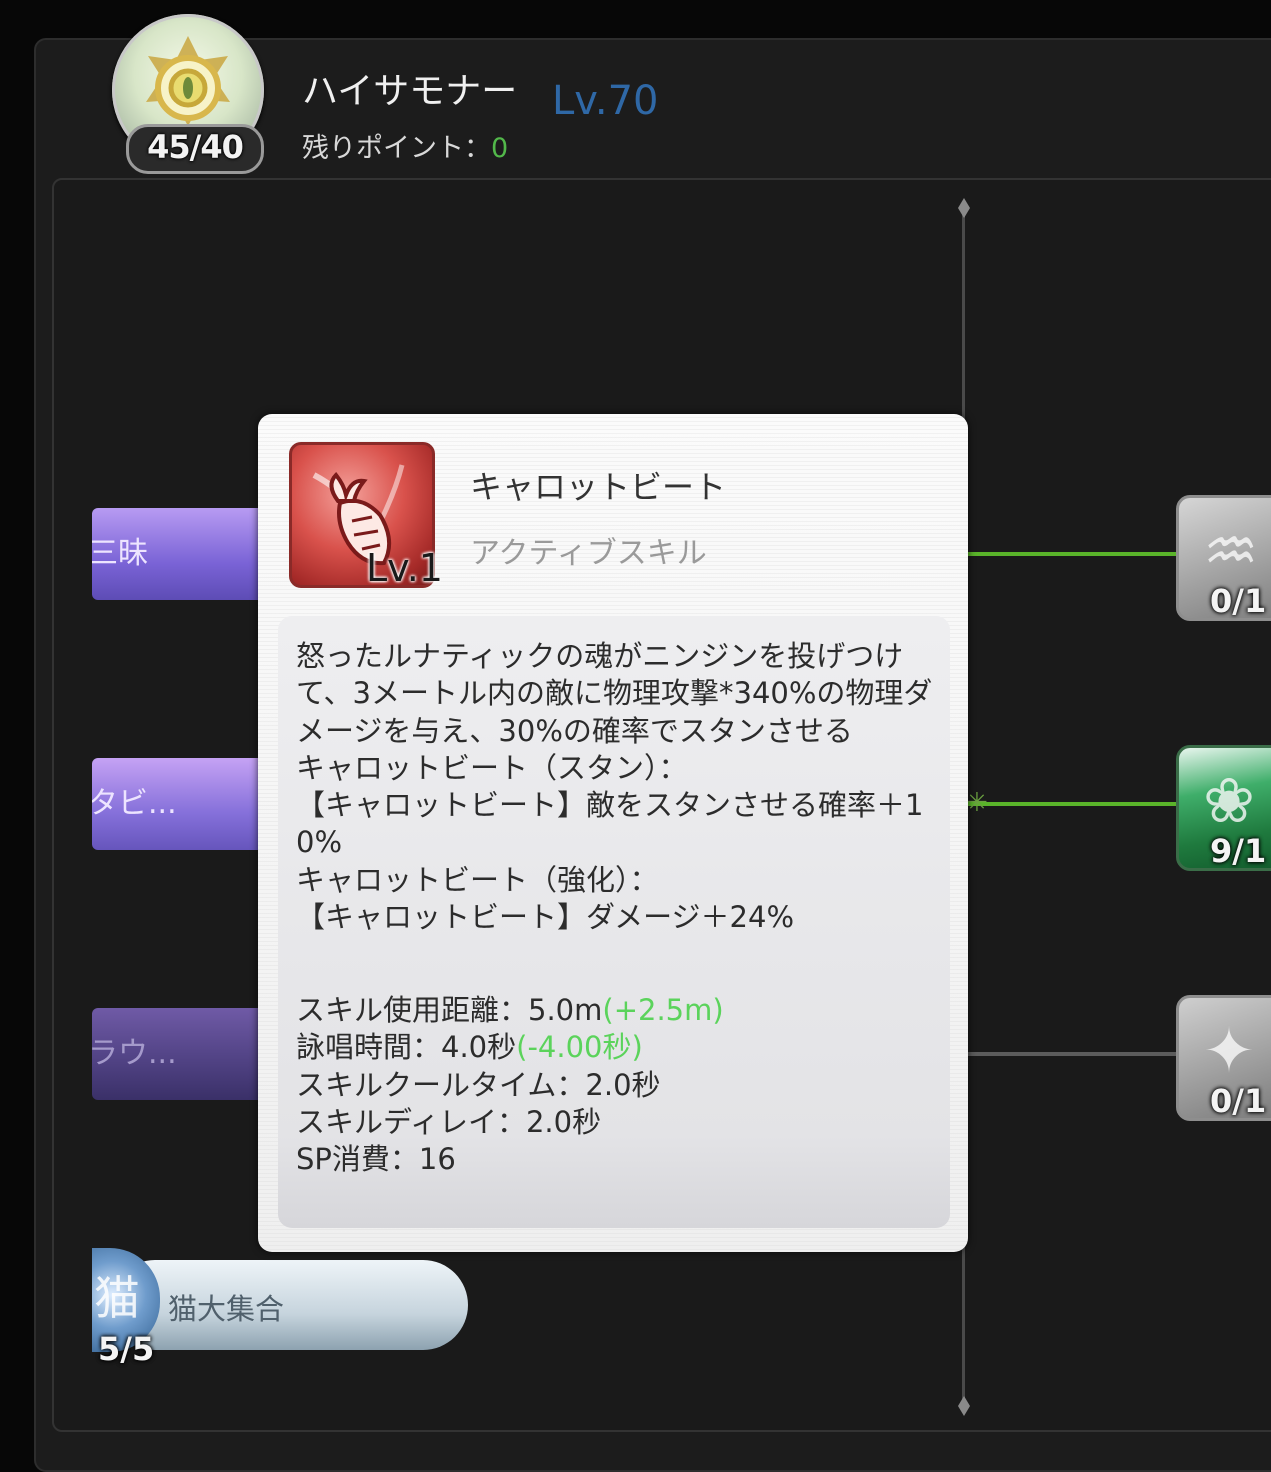  I want to click on skill-node-leaf-count: 9/1, so click(1238, 851).